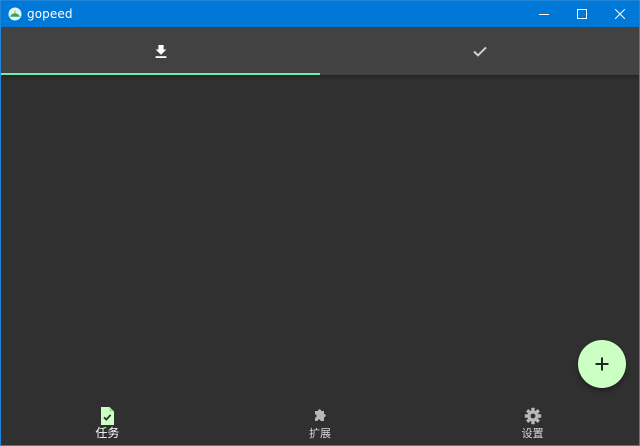 The width and height of the screenshot is (640, 446). I want to click on nav-label-extensions: 扩展, so click(320, 433).